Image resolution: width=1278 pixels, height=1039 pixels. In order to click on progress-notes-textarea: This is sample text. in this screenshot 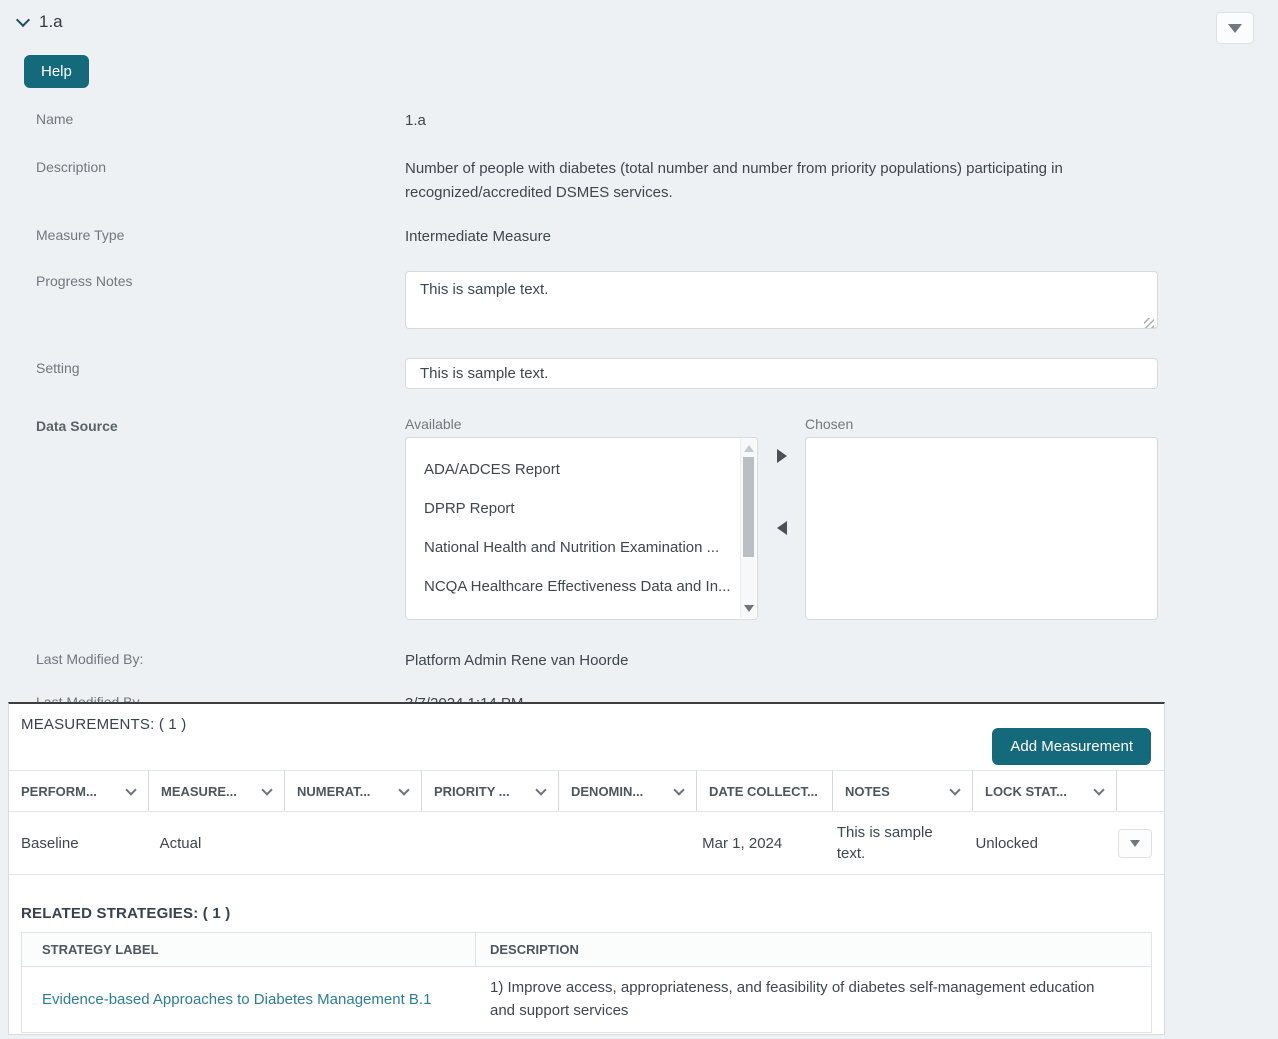, I will do `click(781, 300)`.